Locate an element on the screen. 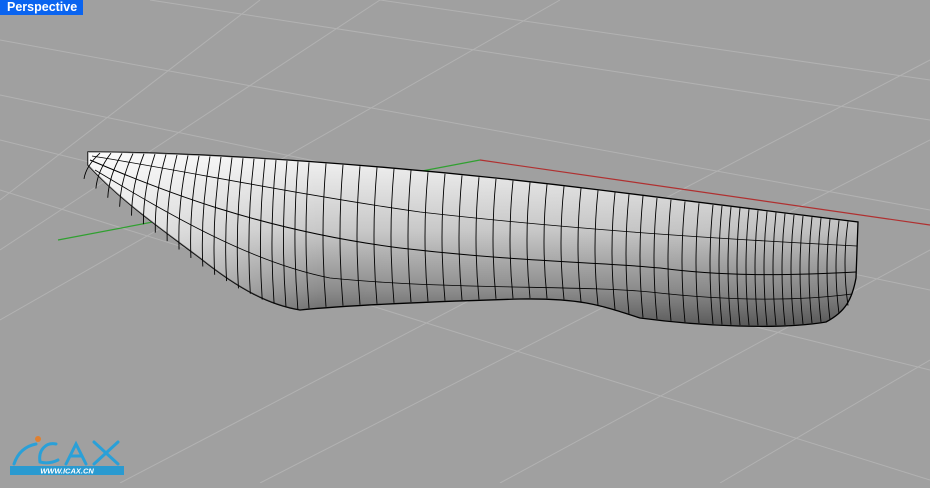  viewport-title-tab: Perspective is located at coordinates (42, 7).